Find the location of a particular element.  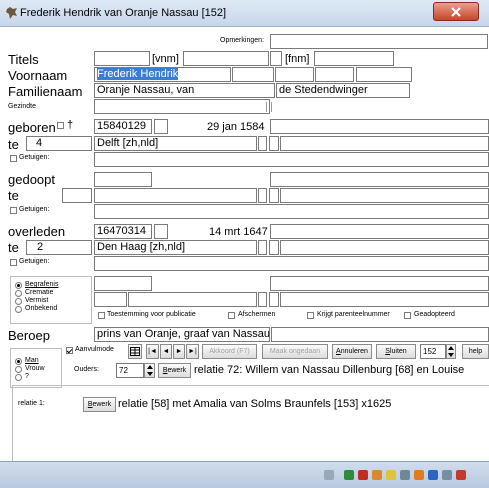

maak-ongedaan-button: Maak ongedaan is located at coordinates (295, 351).